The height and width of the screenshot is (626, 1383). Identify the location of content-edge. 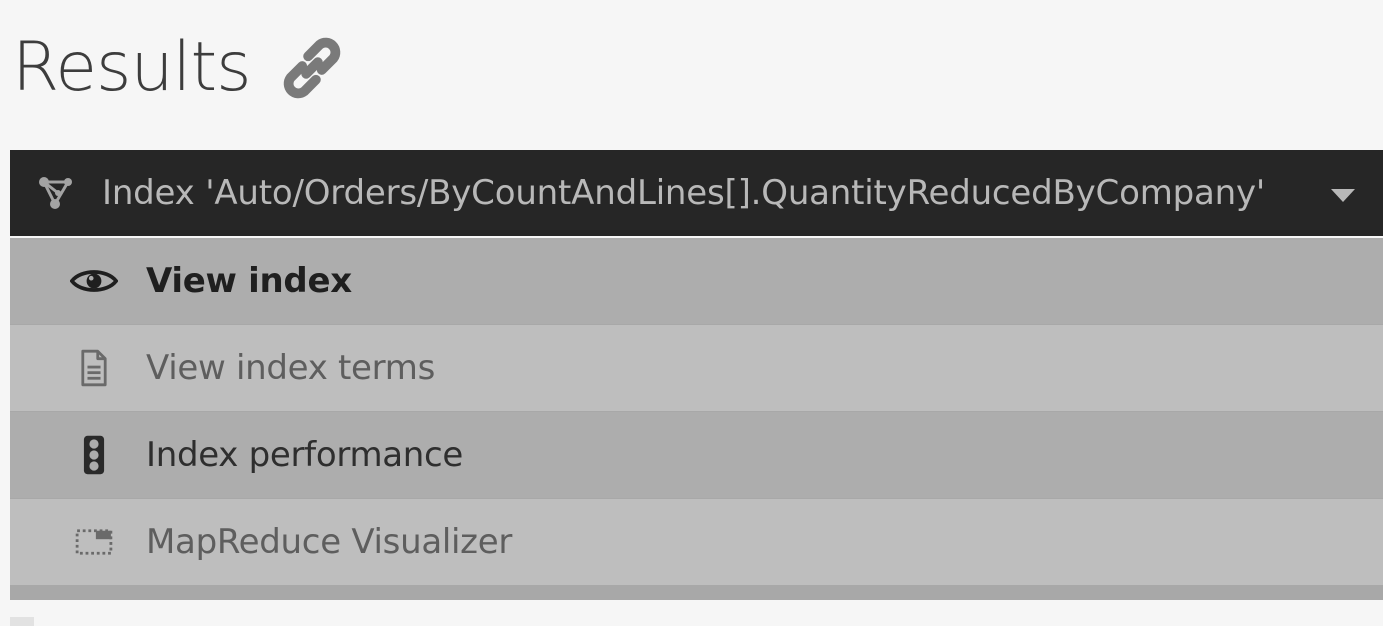
(22, 621).